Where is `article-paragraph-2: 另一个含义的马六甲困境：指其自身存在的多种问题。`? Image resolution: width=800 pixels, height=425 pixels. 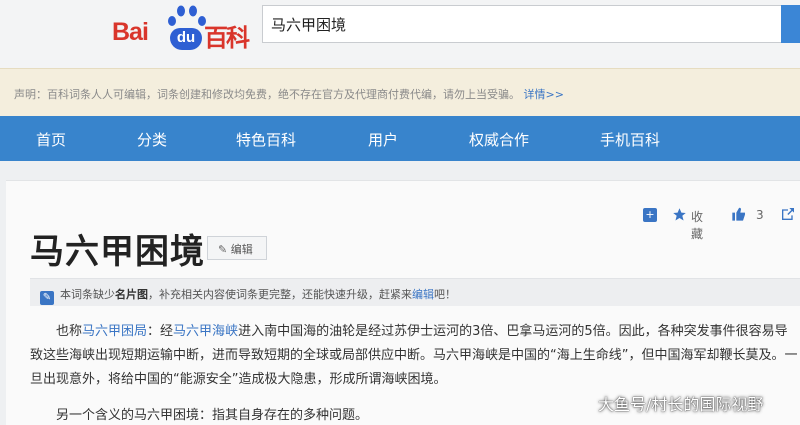 article-paragraph-2: 另一个含义的马六甲困境：指其自身存在的多种问题。 is located at coordinates (212, 415).